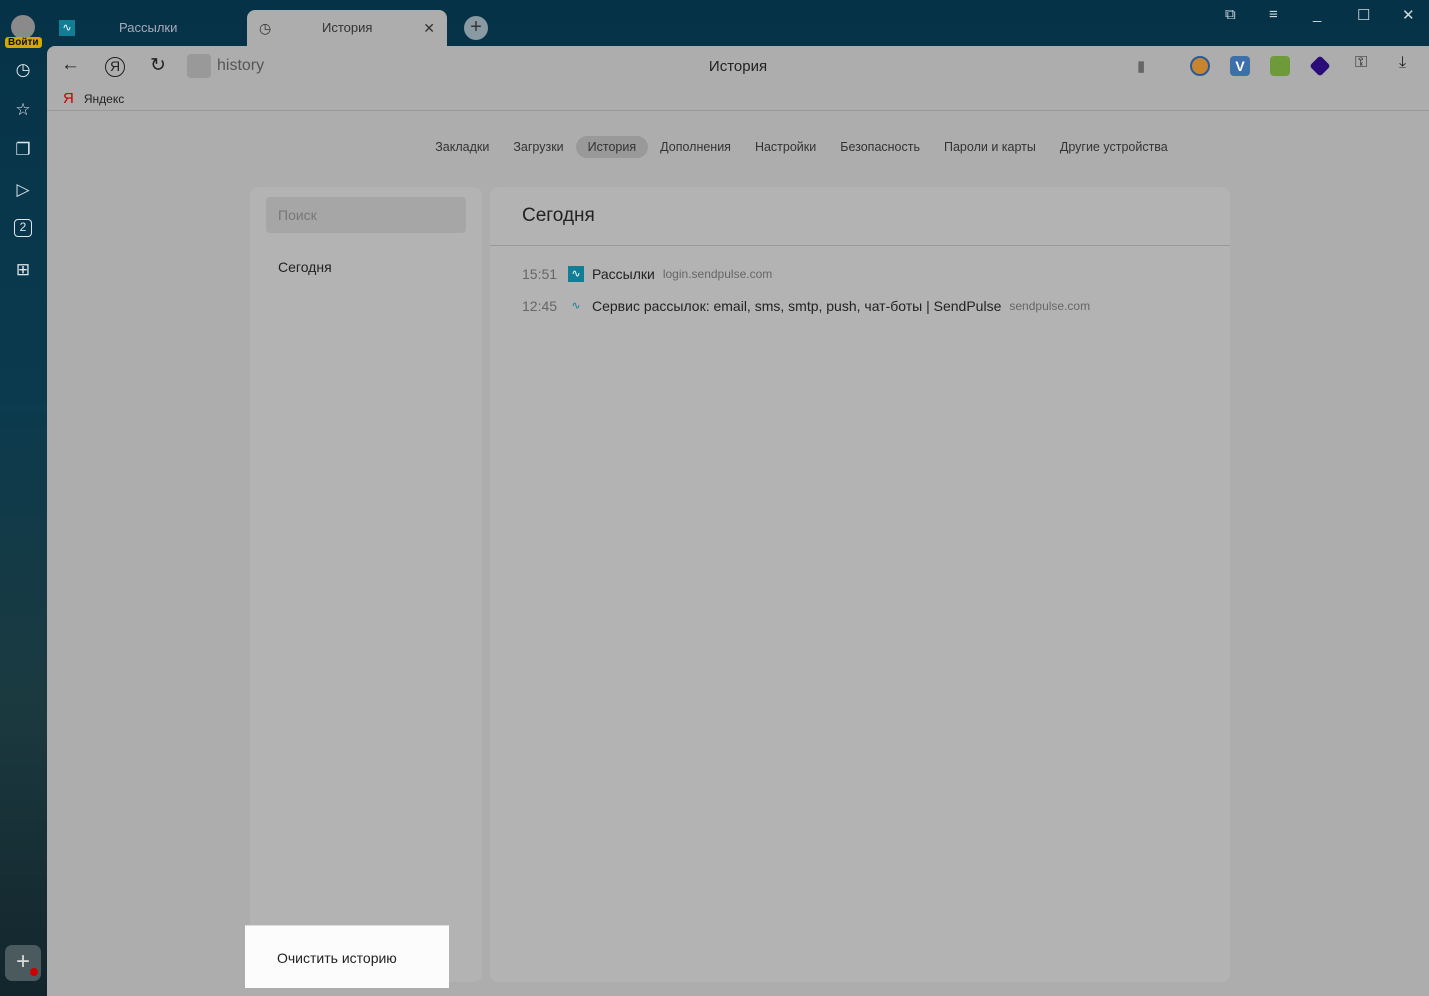 Image resolution: width=1429 pixels, height=996 pixels. Describe the element at coordinates (1361, 63) in the screenshot. I see `extensions-icon: ⚿` at that location.